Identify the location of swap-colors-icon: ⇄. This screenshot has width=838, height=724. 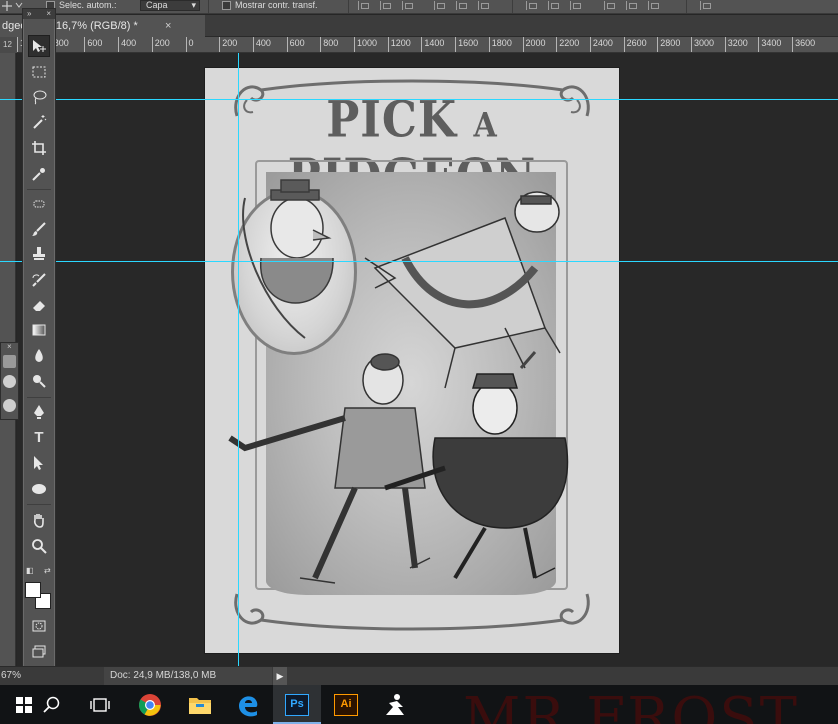
(47, 570).